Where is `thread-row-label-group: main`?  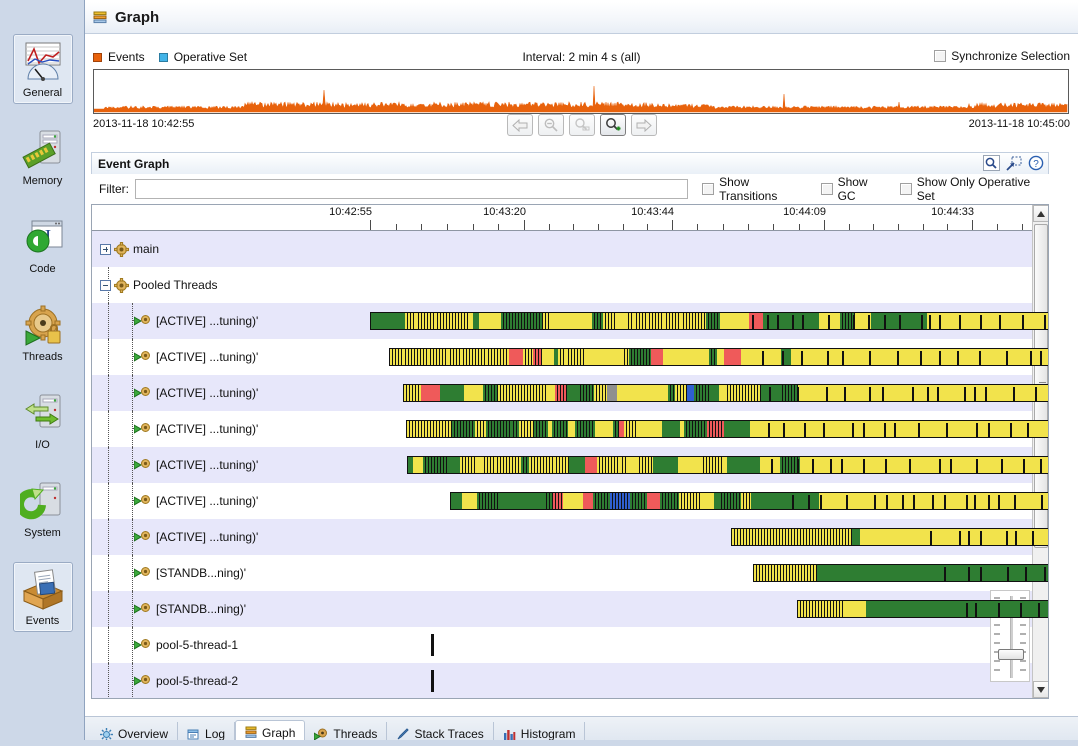
thread-row-label-group: main is located at coordinates (129, 249).